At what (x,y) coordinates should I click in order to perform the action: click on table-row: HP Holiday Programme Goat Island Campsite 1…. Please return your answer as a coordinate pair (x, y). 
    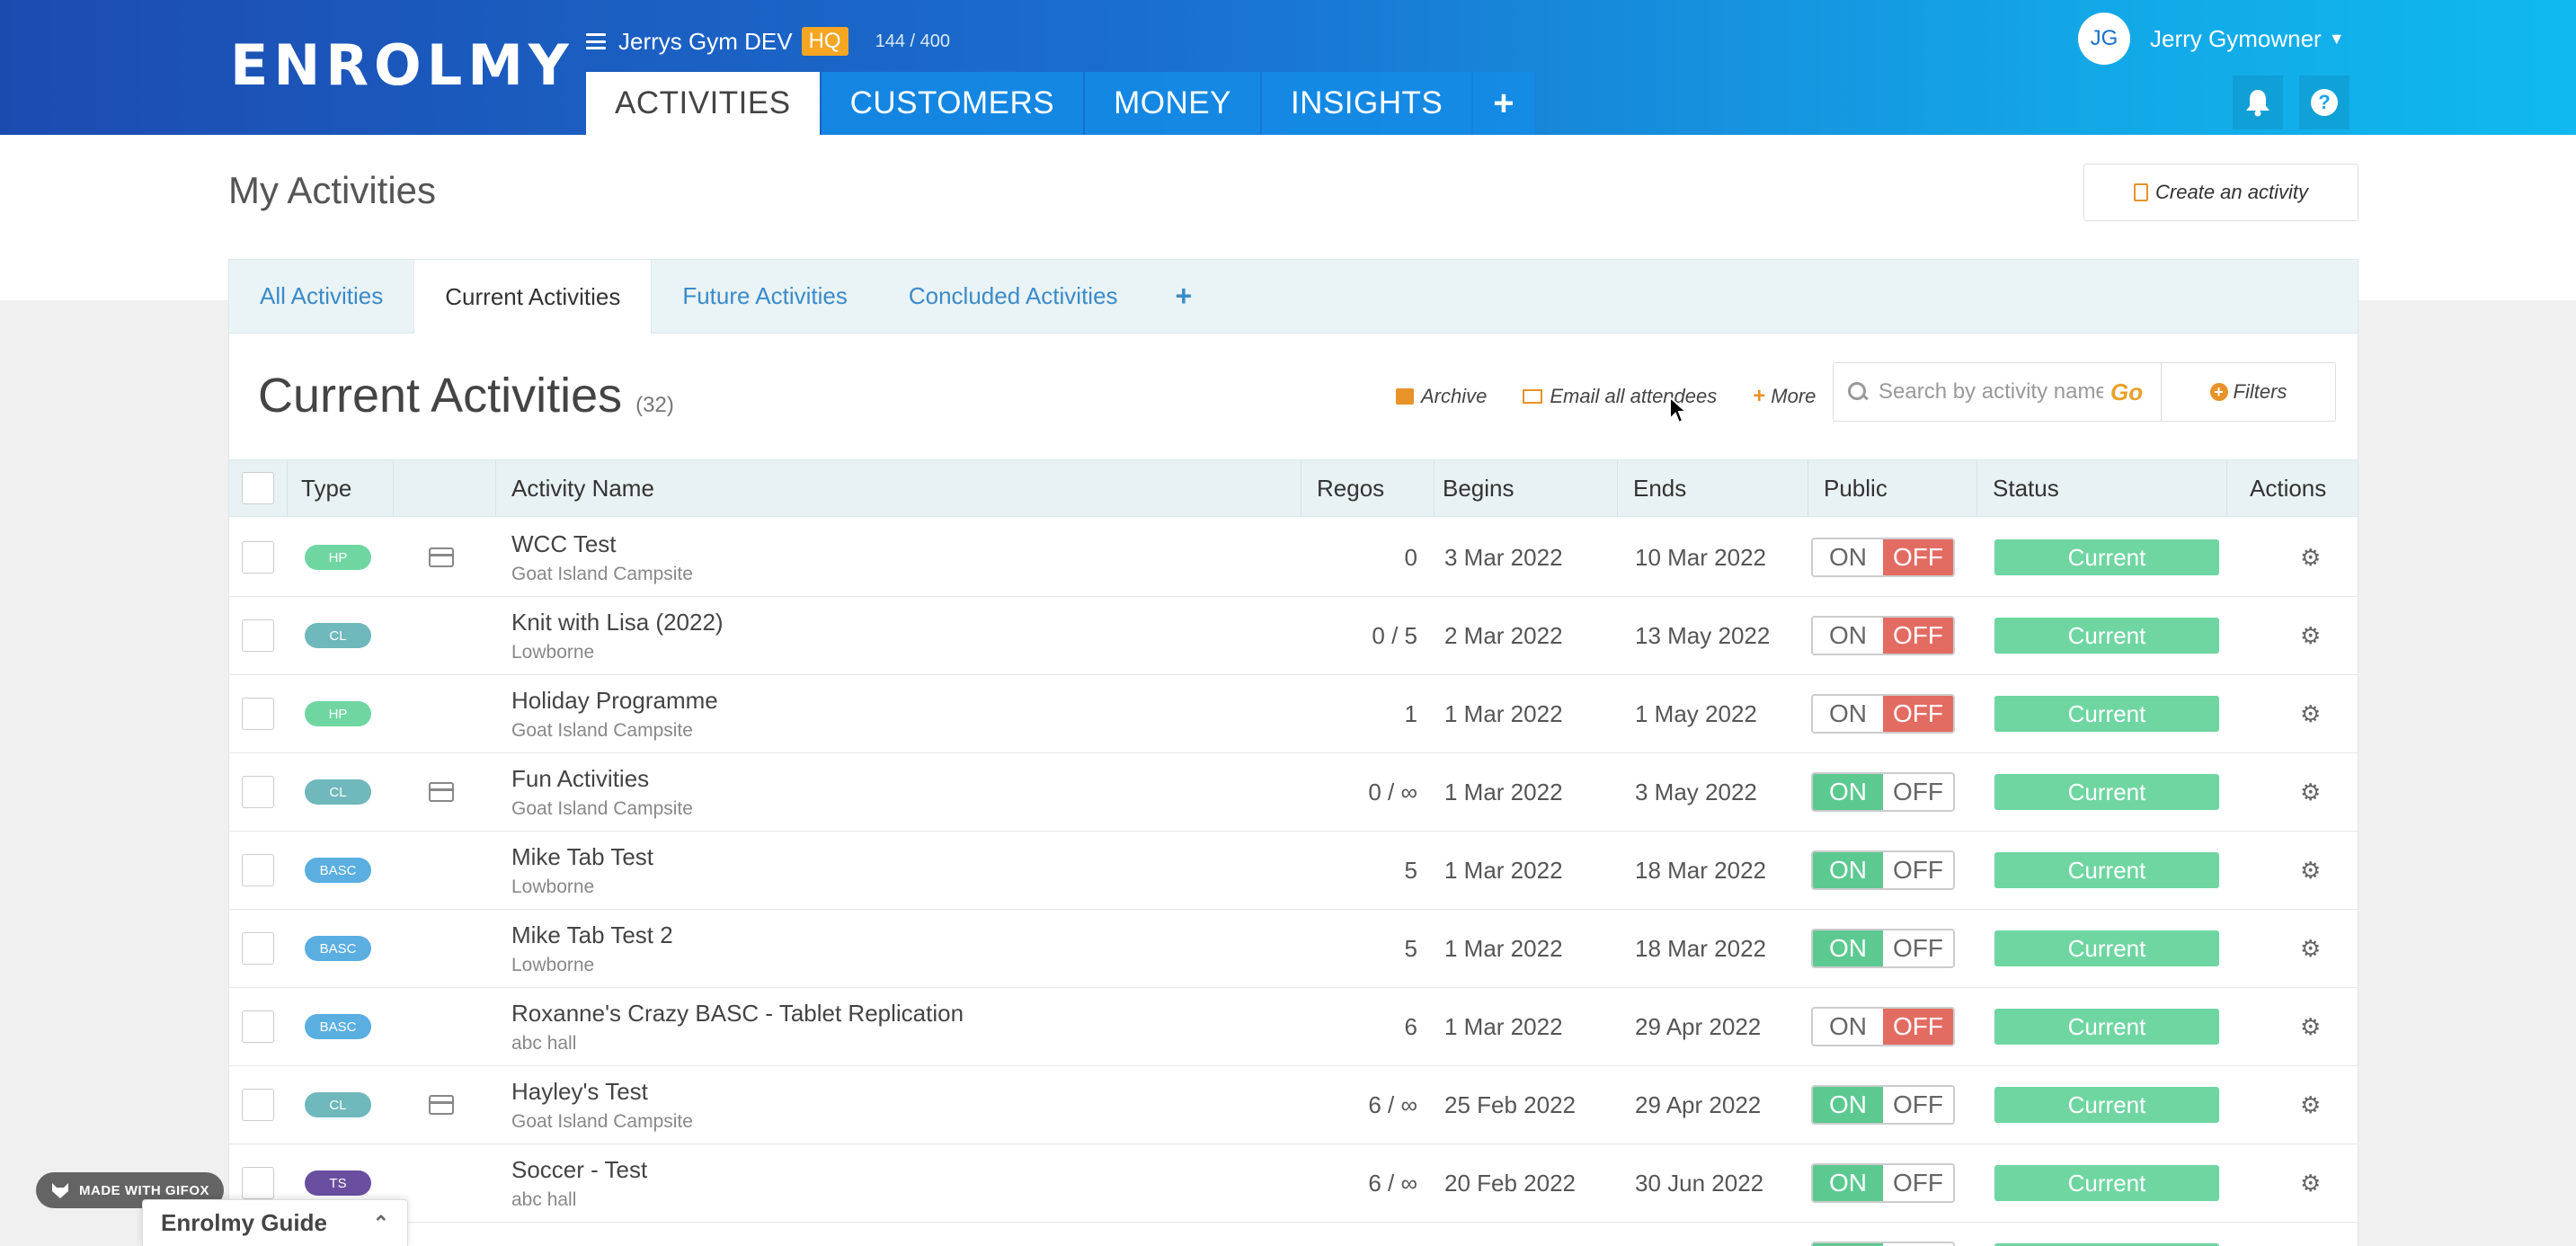
    Looking at the image, I should click on (1293, 714).